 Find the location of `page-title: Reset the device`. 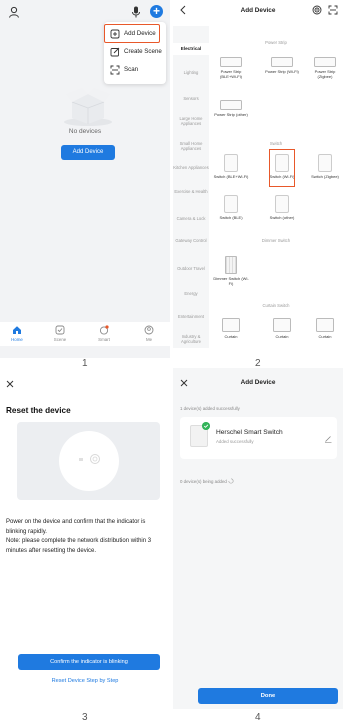

page-title: Reset the device is located at coordinates (38, 410).